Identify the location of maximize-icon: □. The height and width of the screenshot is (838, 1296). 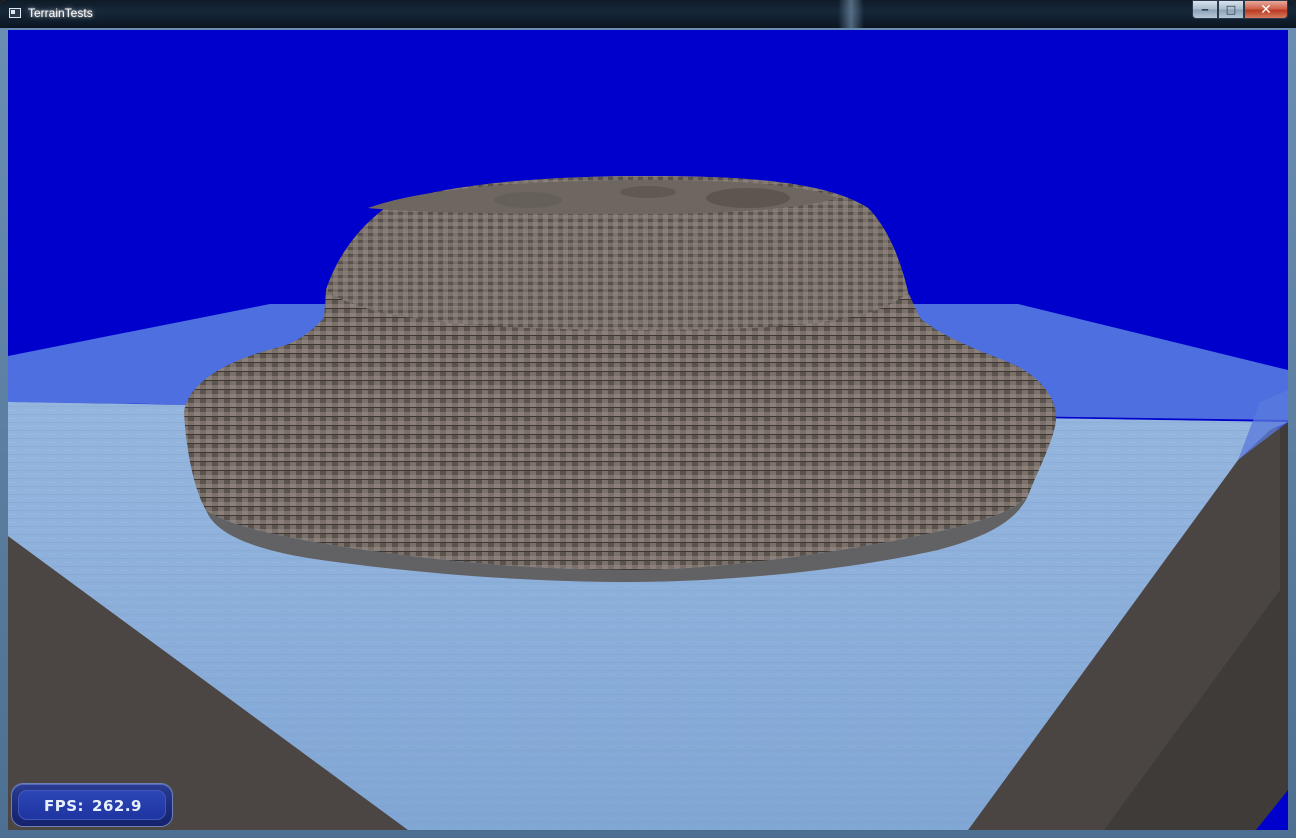
(1231, 9).